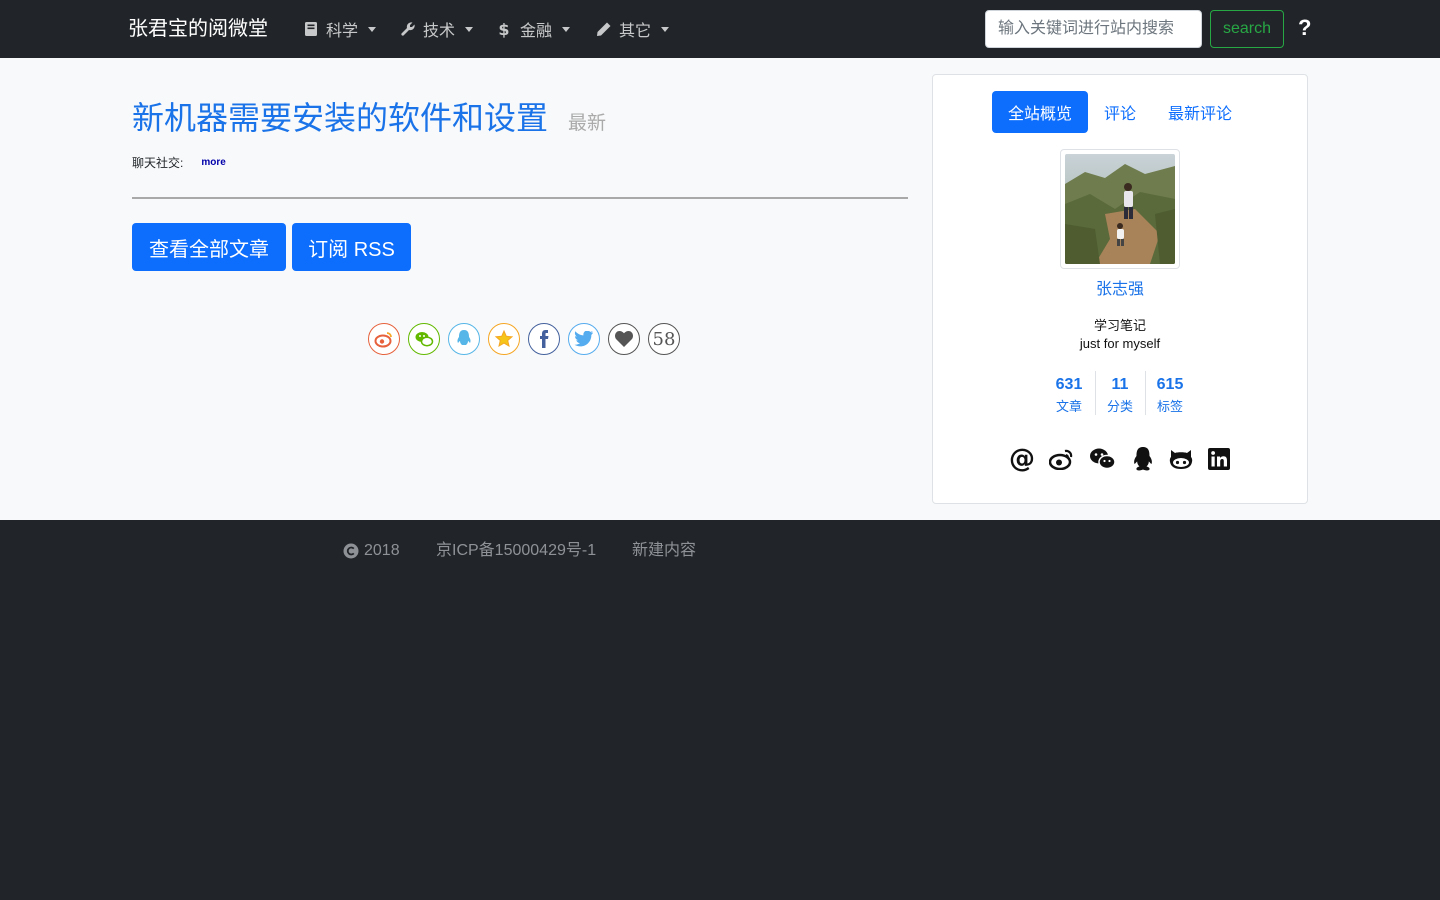  What do you see at coordinates (213, 162) in the screenshot?
I see `more-link: more` at bounding box center [213, 162].